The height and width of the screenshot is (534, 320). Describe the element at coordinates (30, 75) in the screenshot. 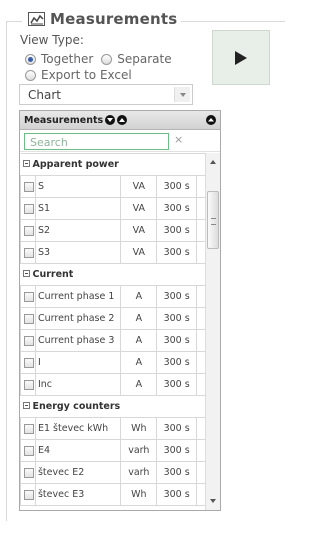

I see `radio-export-excel` at that location.